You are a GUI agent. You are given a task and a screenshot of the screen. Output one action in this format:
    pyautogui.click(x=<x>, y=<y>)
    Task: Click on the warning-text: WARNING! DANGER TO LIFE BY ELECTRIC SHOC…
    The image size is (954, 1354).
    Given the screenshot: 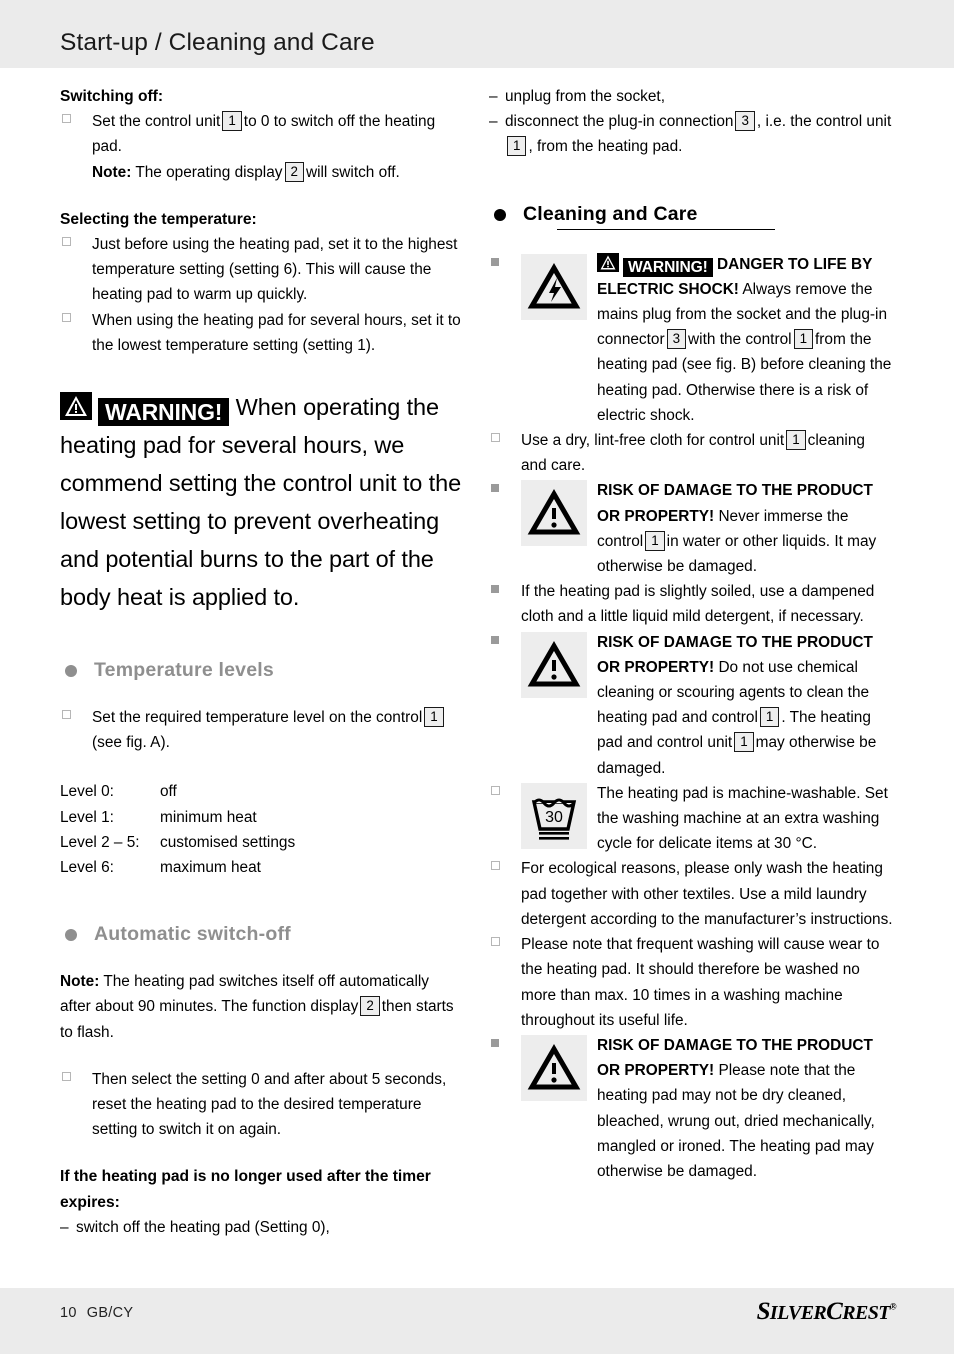 What is the action you would take?
    pyautogui.click(x=745, y=340)
    